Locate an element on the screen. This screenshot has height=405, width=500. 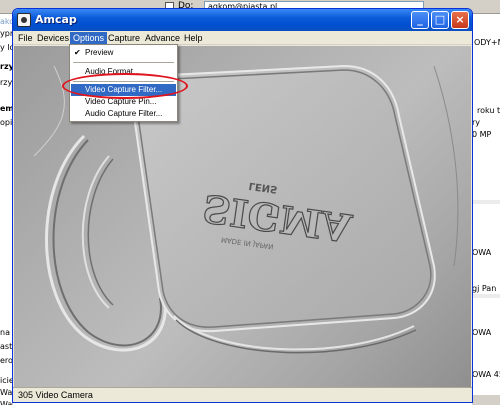
camera-app-icon is located at coordinates (24, 20).